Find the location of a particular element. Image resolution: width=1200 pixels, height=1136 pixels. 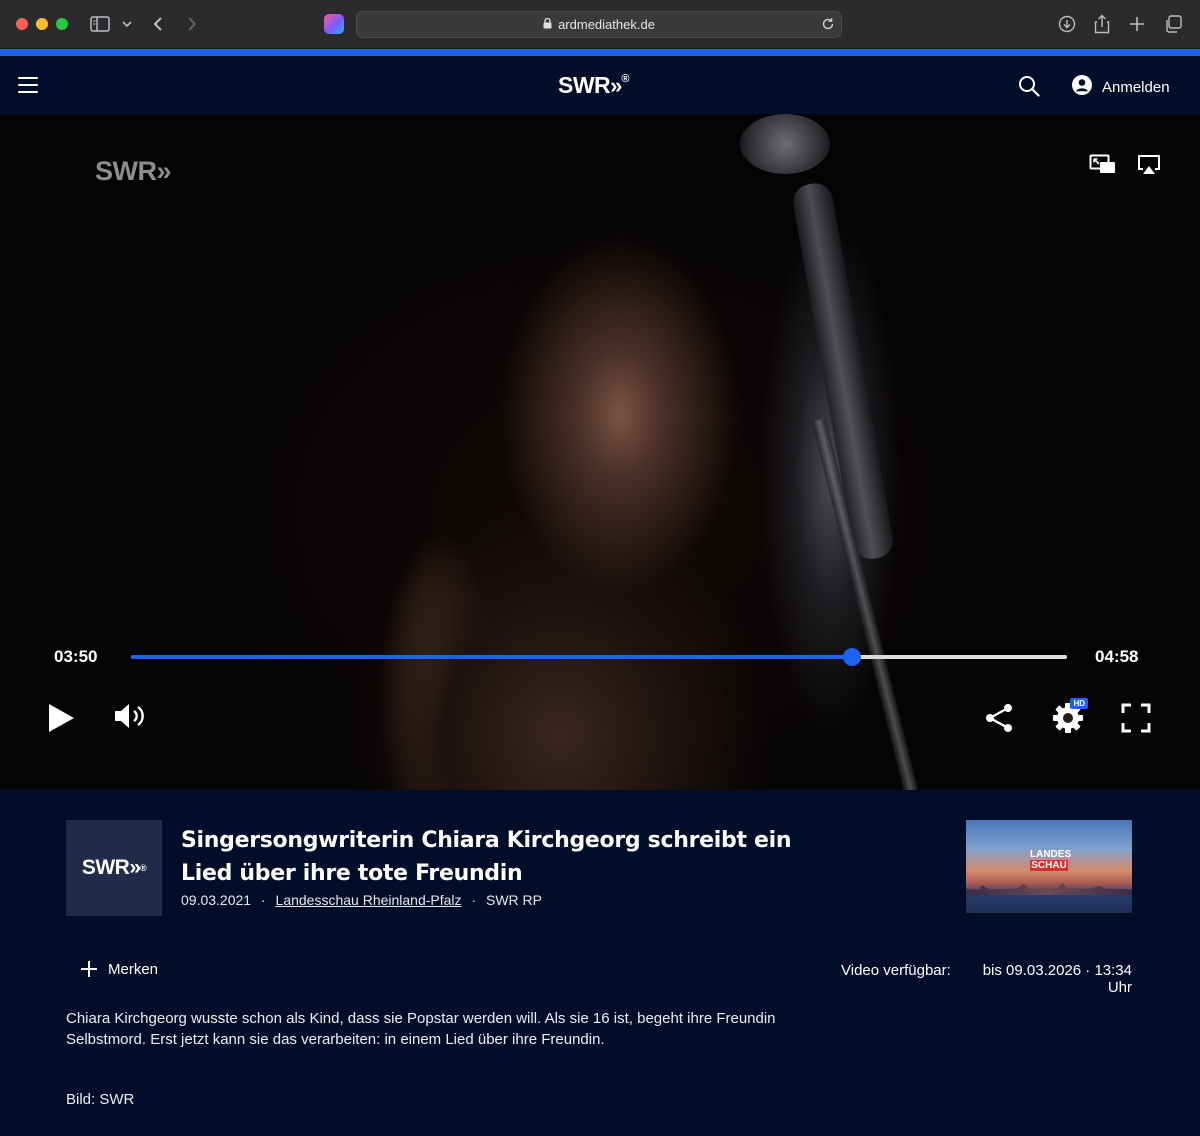

address-text: ardmediathek.de is located at coordinates (606, 24).